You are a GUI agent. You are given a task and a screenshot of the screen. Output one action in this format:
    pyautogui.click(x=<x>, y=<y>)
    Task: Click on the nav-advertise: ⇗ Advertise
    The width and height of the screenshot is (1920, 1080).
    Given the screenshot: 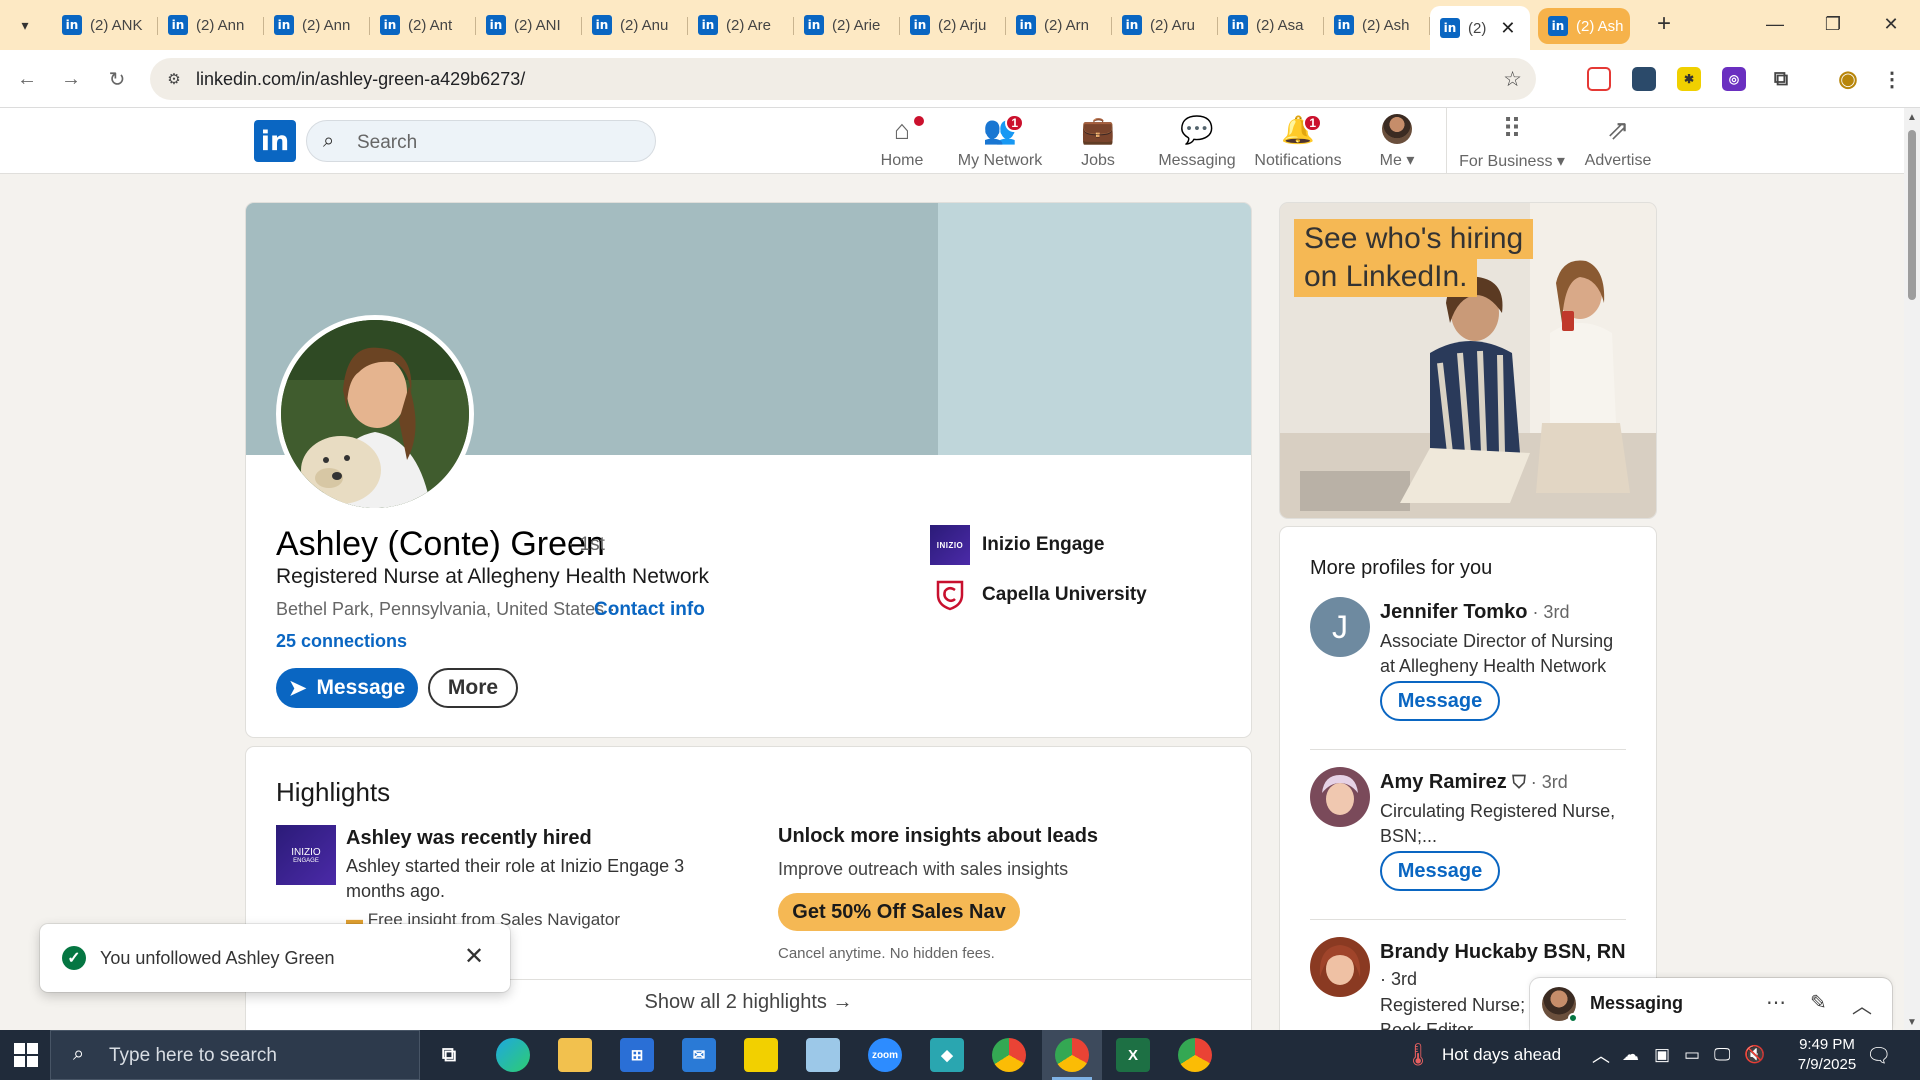 What is the action you would take?
    pyautogui.click(x=1618, y=142)
    